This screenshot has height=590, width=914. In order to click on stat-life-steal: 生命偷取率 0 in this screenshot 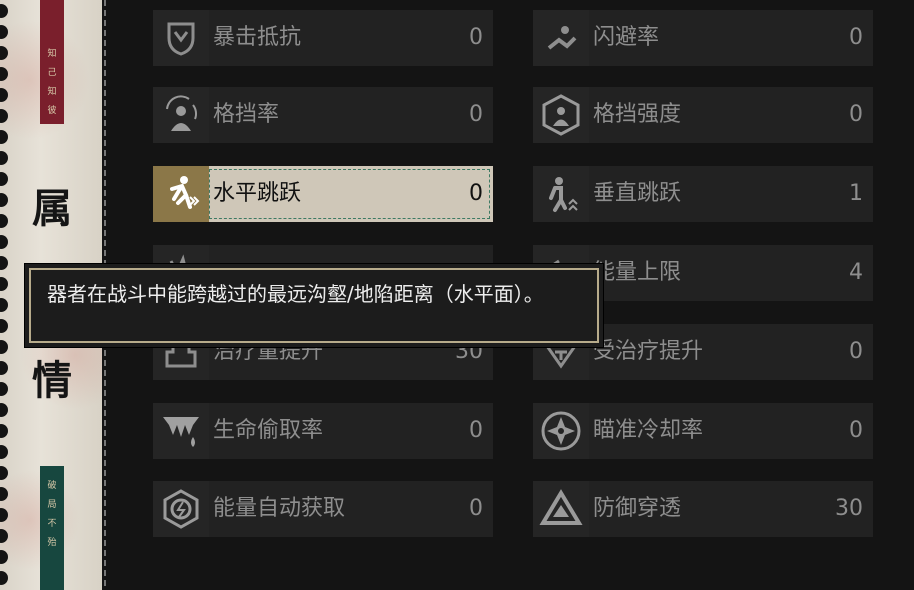, I will do `click(323, 431)`.